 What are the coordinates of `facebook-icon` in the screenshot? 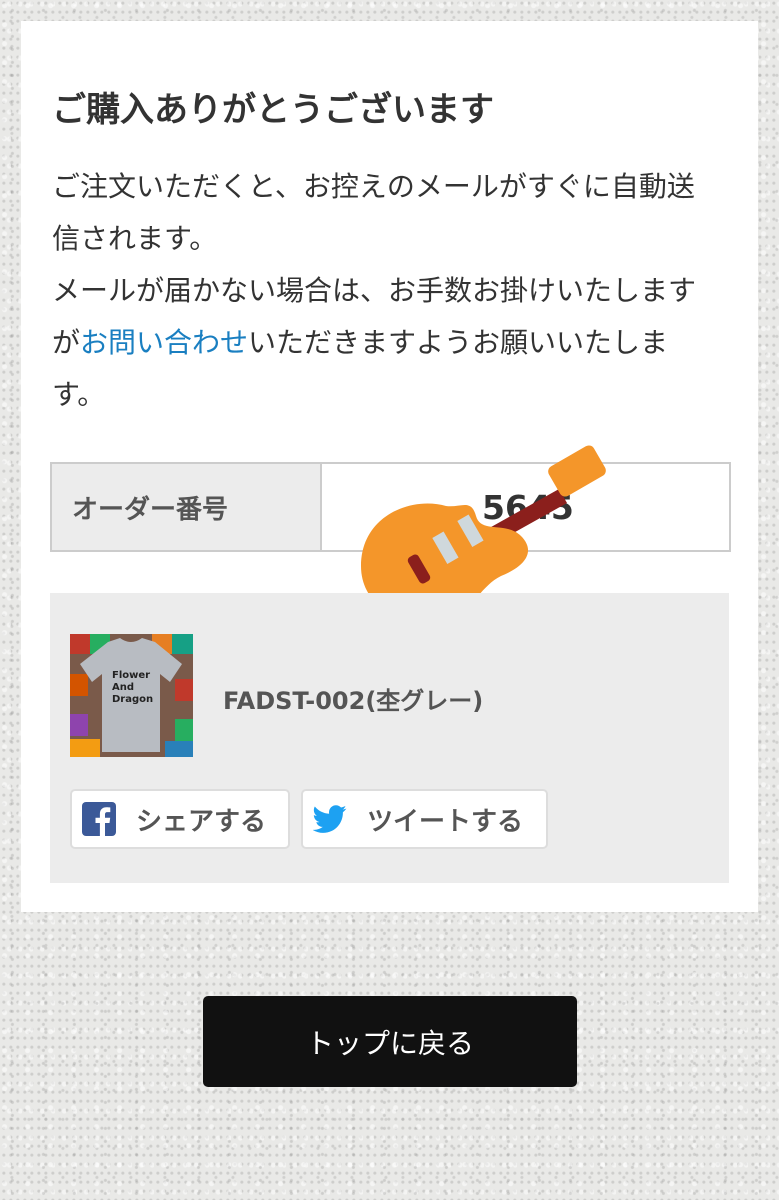 It's located at (99, 819).